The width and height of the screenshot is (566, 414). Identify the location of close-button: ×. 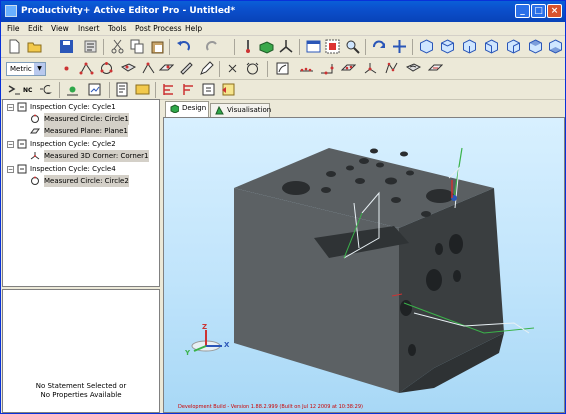
(554, 11).